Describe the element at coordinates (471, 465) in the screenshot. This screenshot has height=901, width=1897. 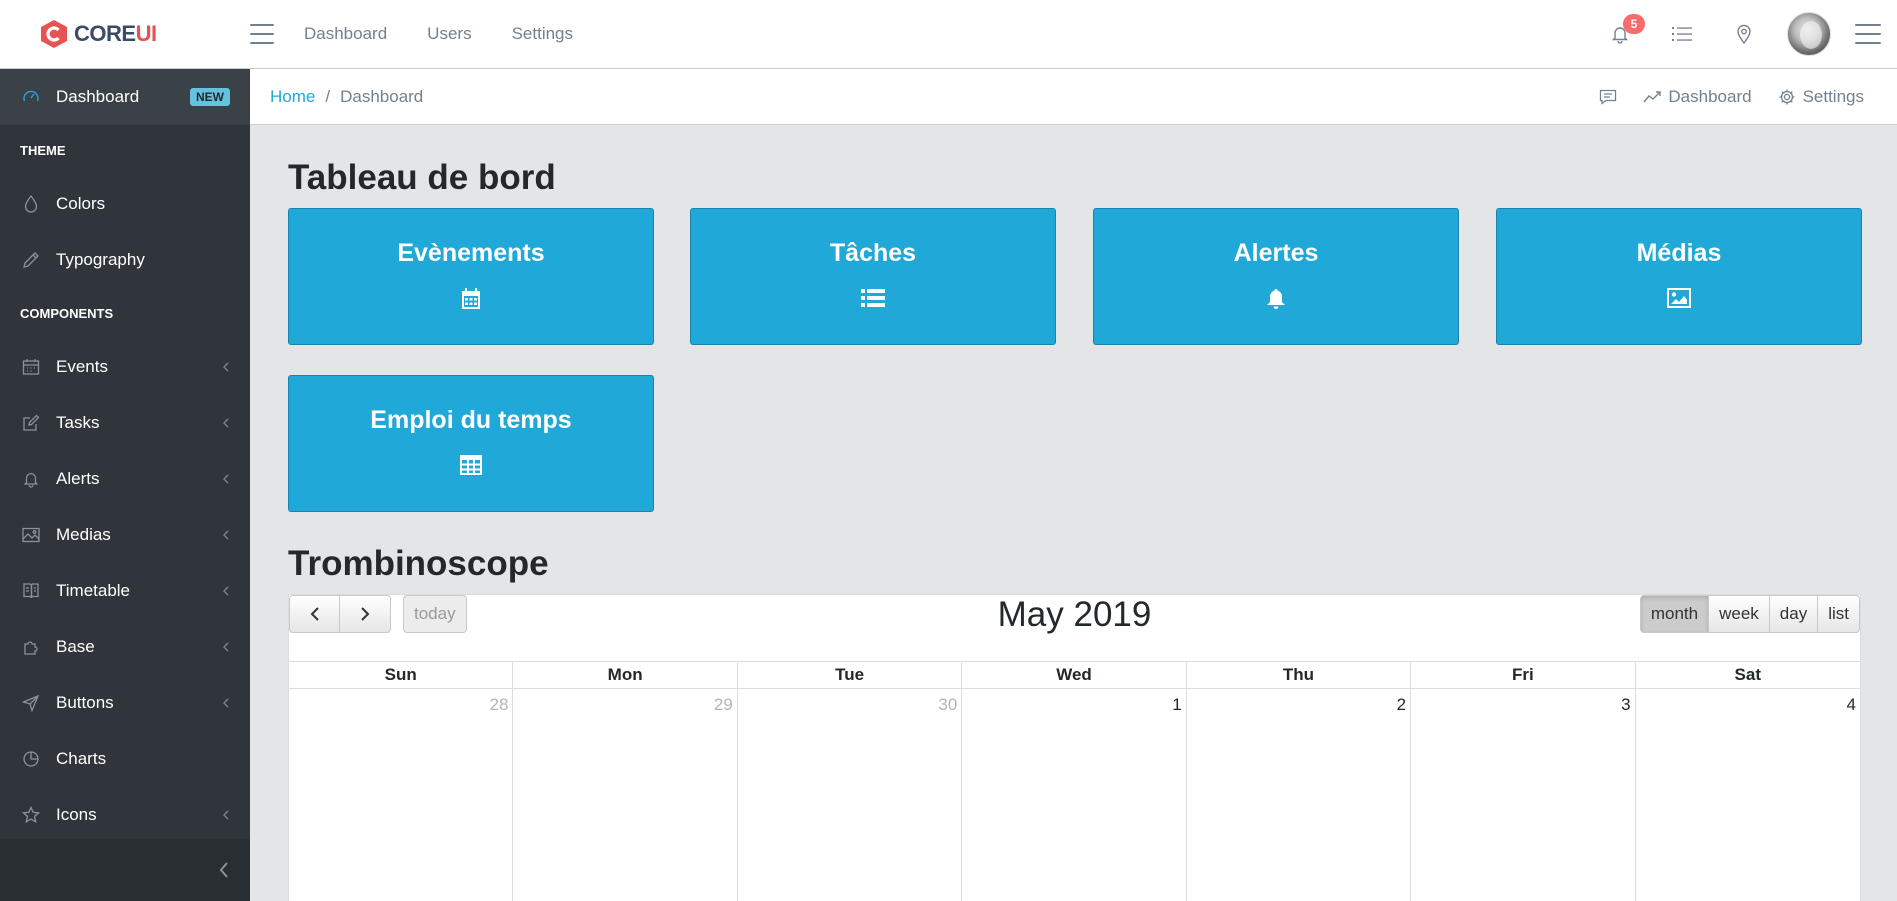
I see `table-icon` at that location.